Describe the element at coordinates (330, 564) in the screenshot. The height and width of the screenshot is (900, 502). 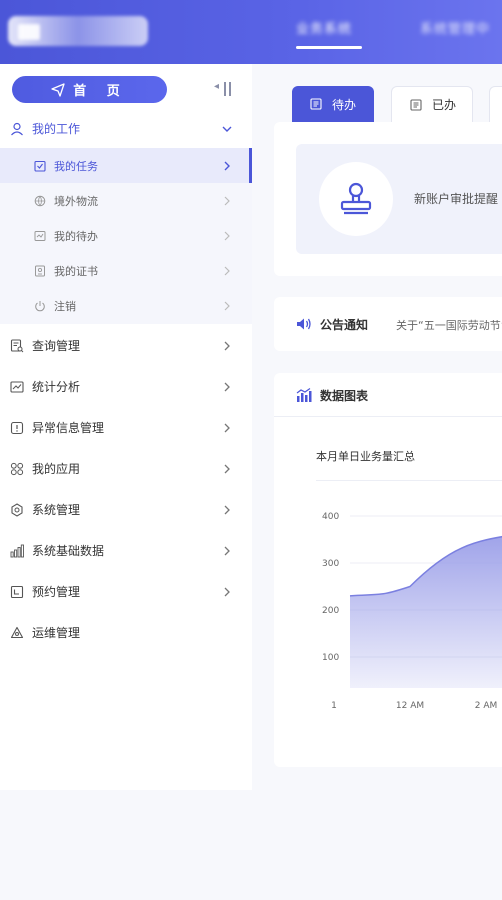
I see `y-tick-label: 300` at that location.